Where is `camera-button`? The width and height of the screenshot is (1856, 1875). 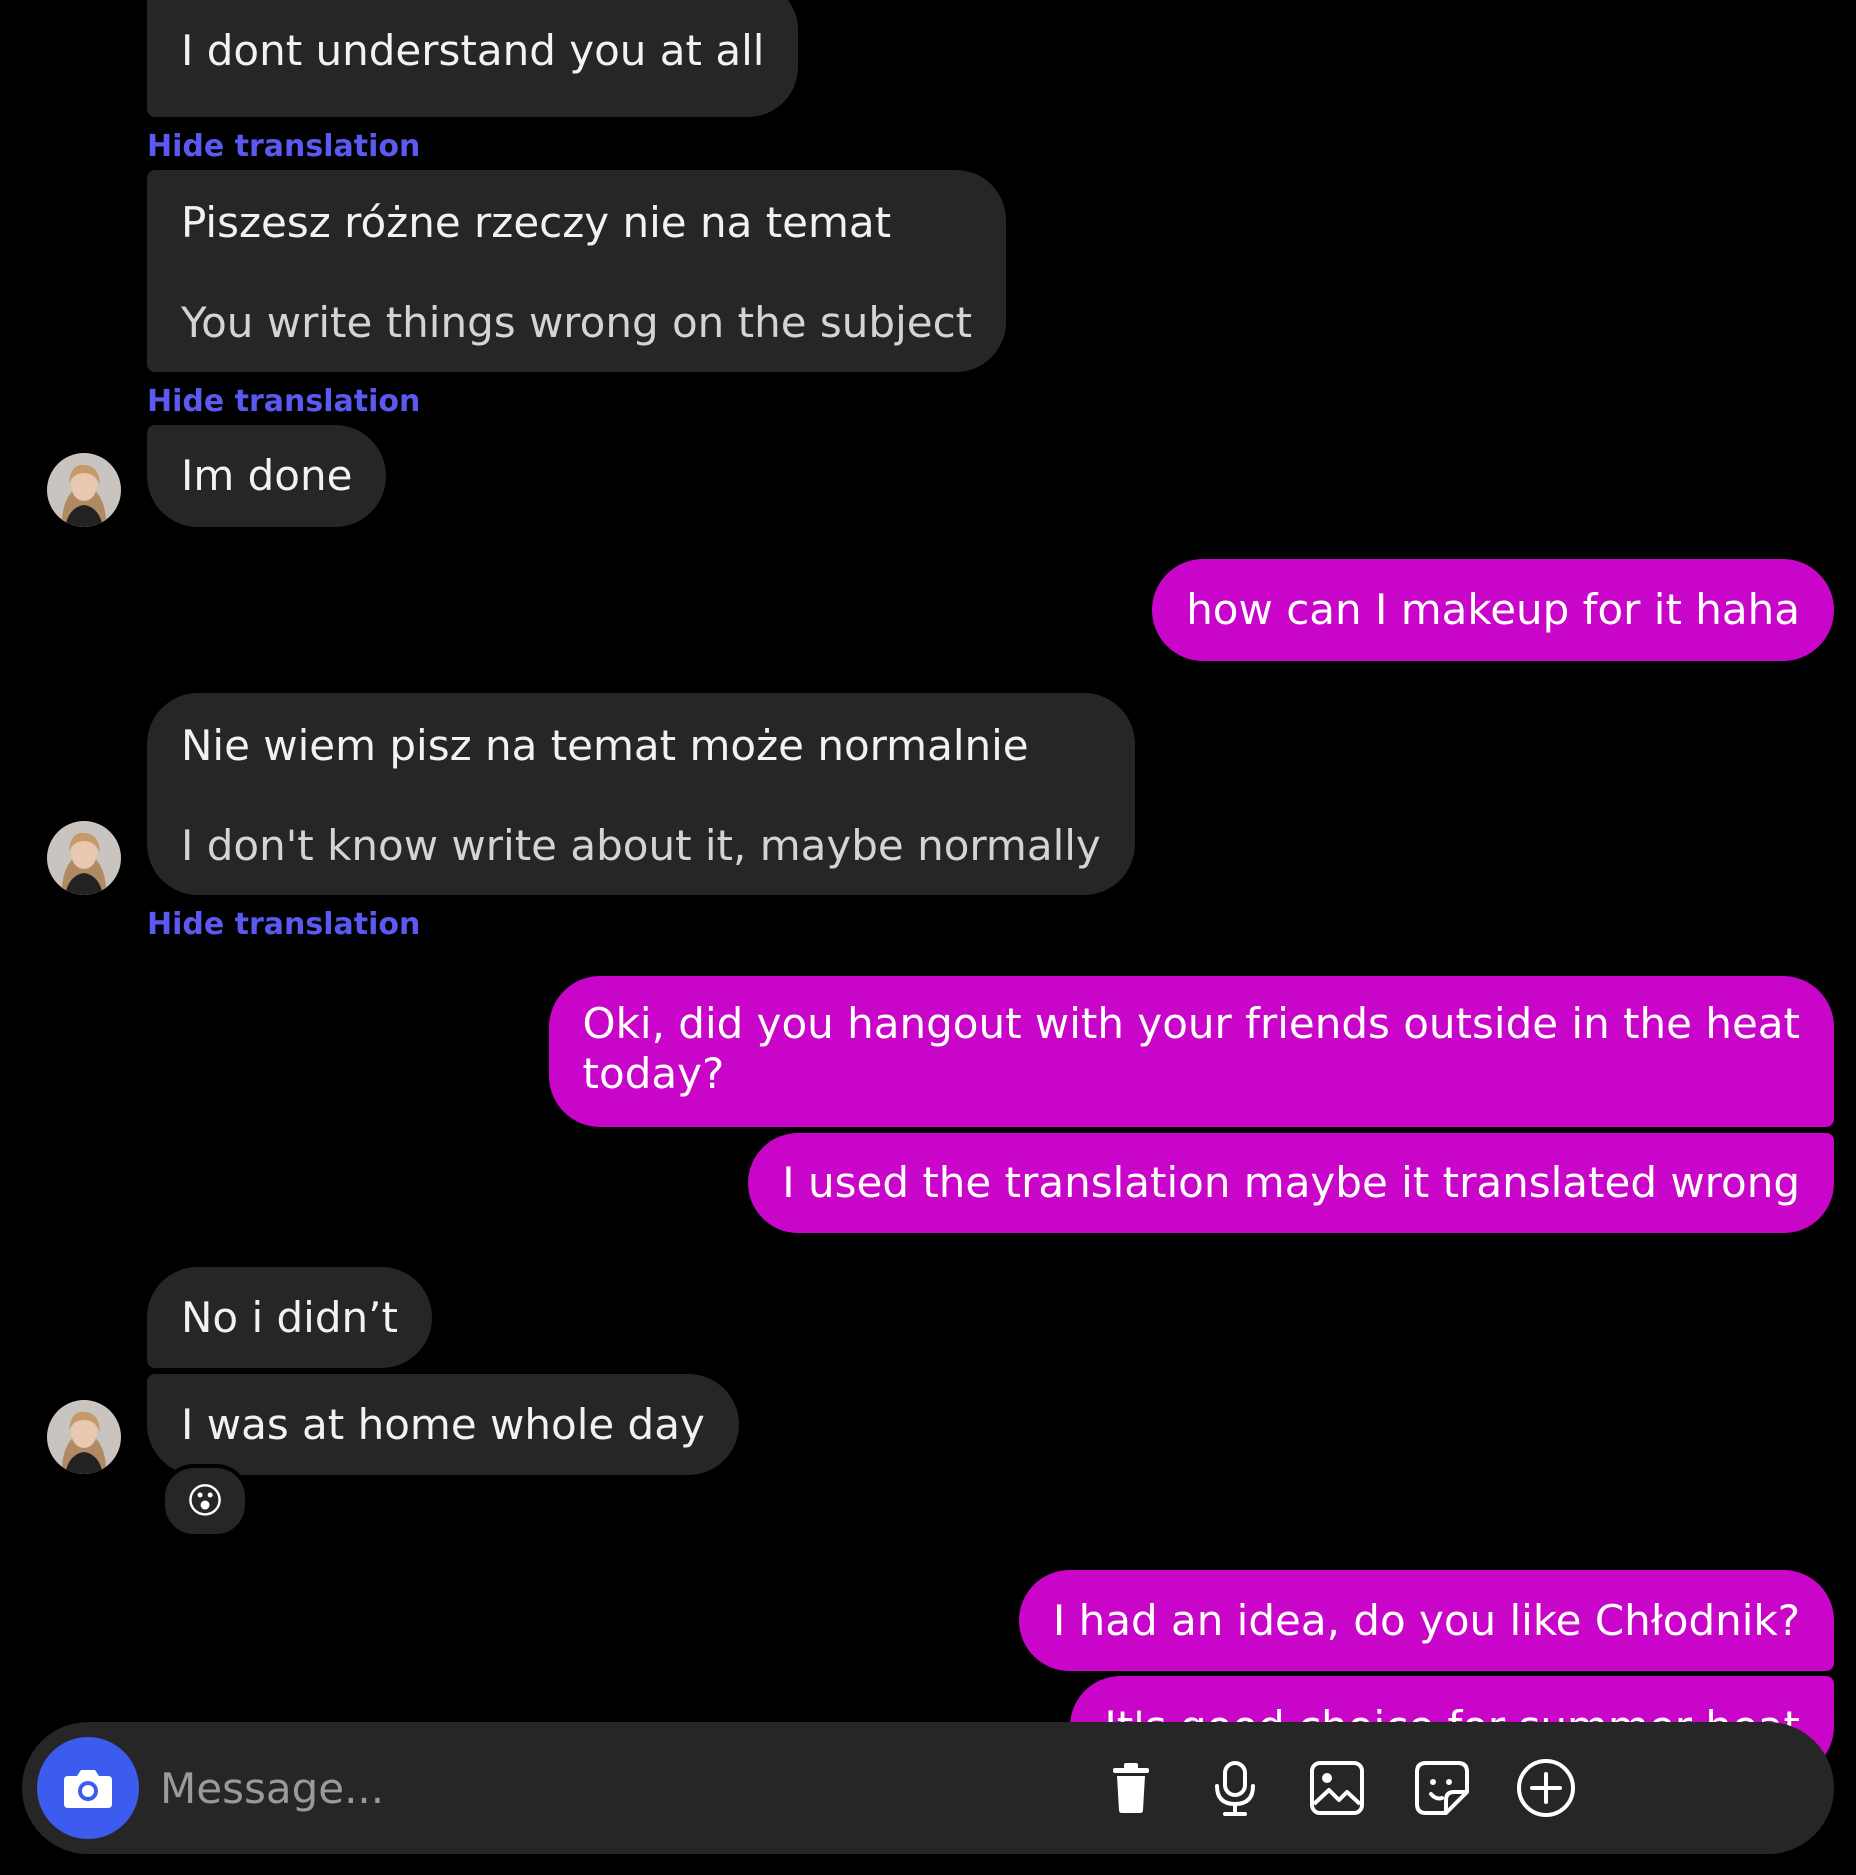
camera-button is located at coordinates (88, 1788).